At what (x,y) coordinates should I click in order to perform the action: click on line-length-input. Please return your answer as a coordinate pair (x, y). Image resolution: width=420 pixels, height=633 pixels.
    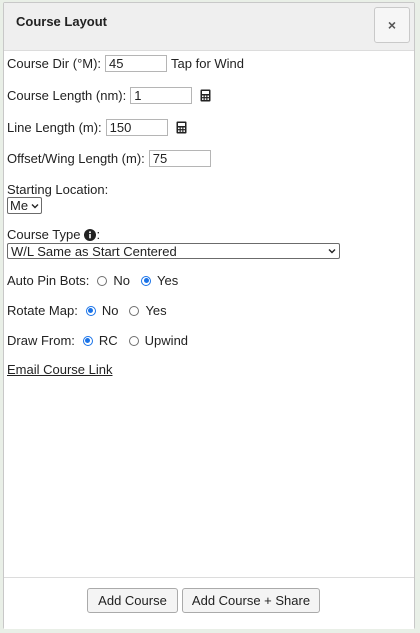
    Looking at the image, I should click on (136, 127).